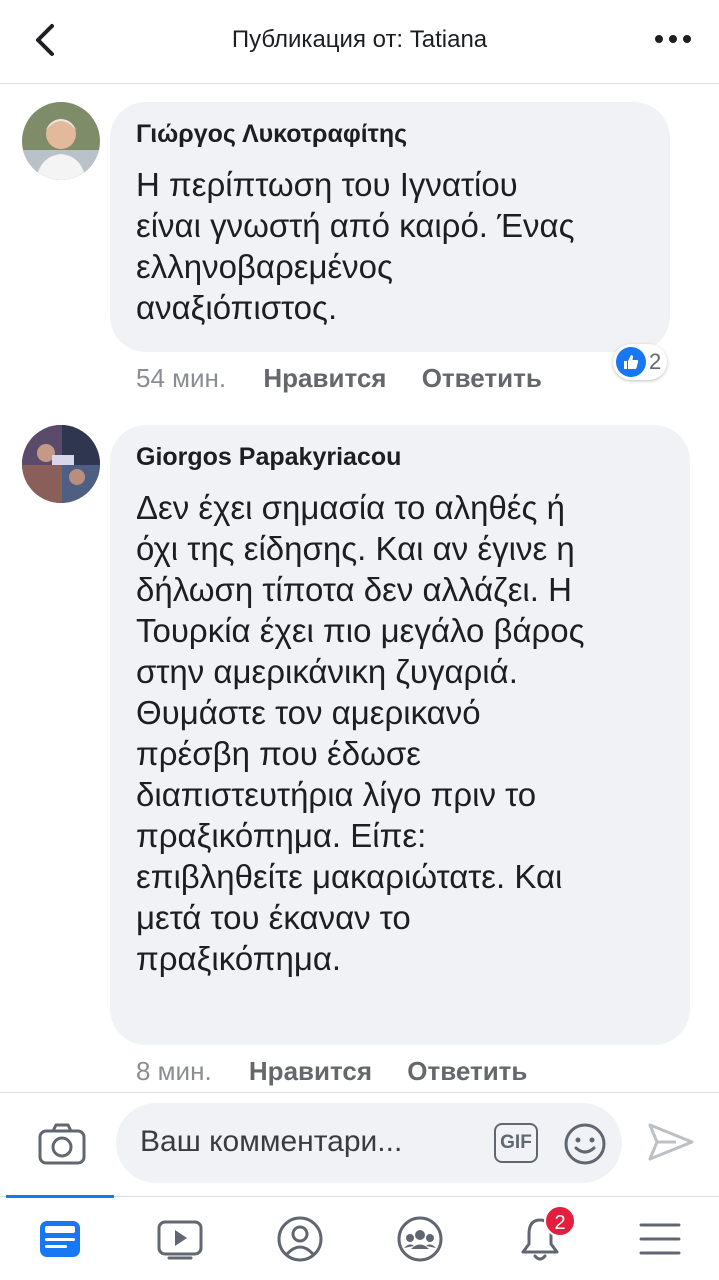  Describe the element at coordinates (174, 1071) in the screenshot. I see `comment-time: 8 мин.` at that location.